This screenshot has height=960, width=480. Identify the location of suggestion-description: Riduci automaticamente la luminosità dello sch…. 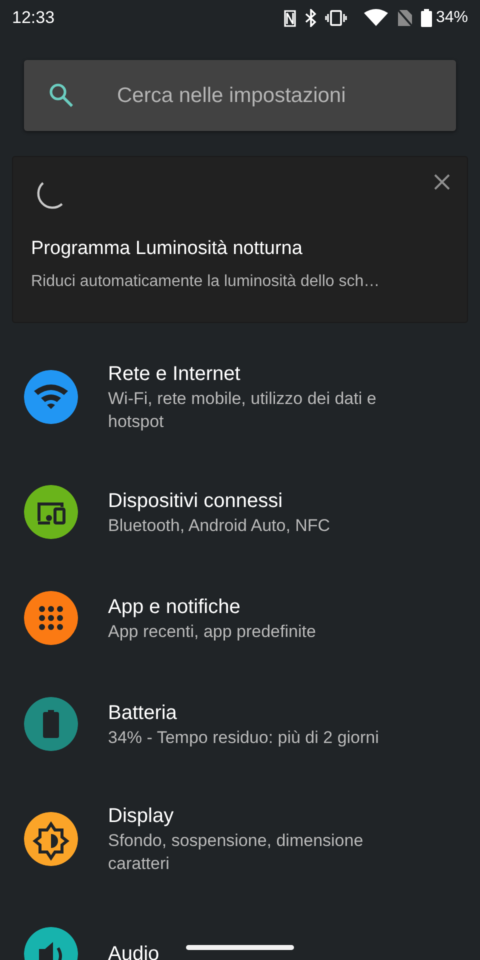
(206, 282).